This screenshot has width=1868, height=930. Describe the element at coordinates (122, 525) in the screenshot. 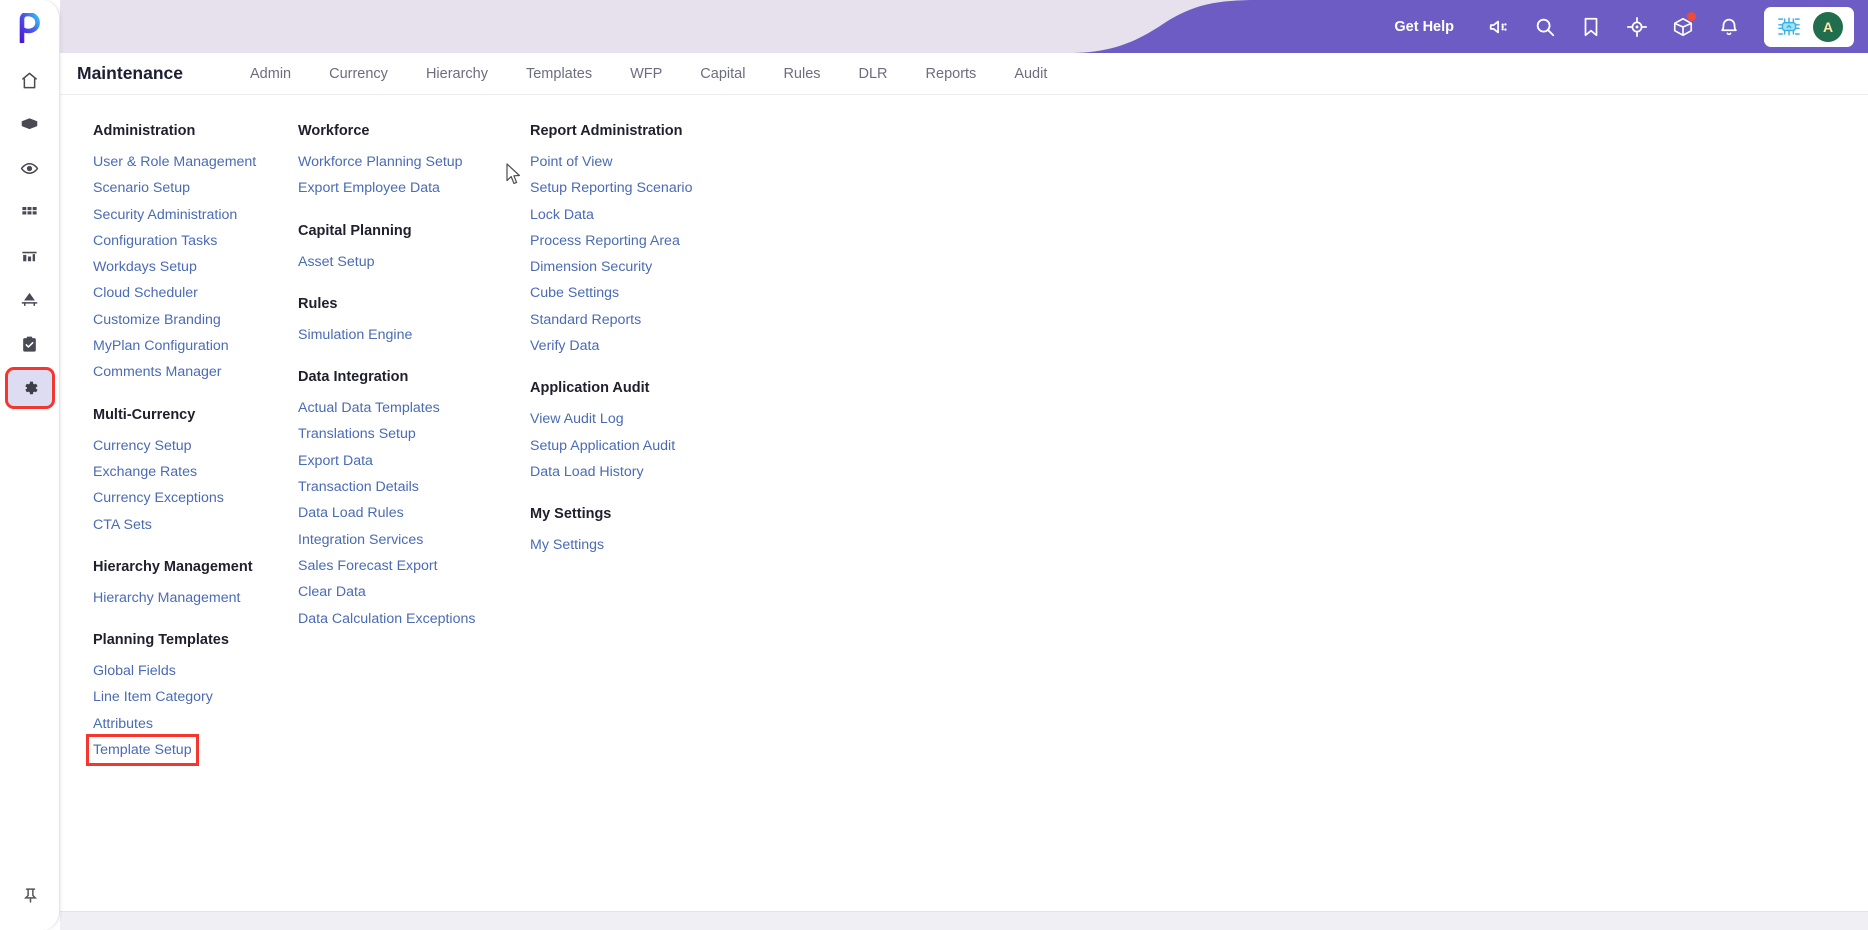

I see `menu-link: CTA Sets` at that location.